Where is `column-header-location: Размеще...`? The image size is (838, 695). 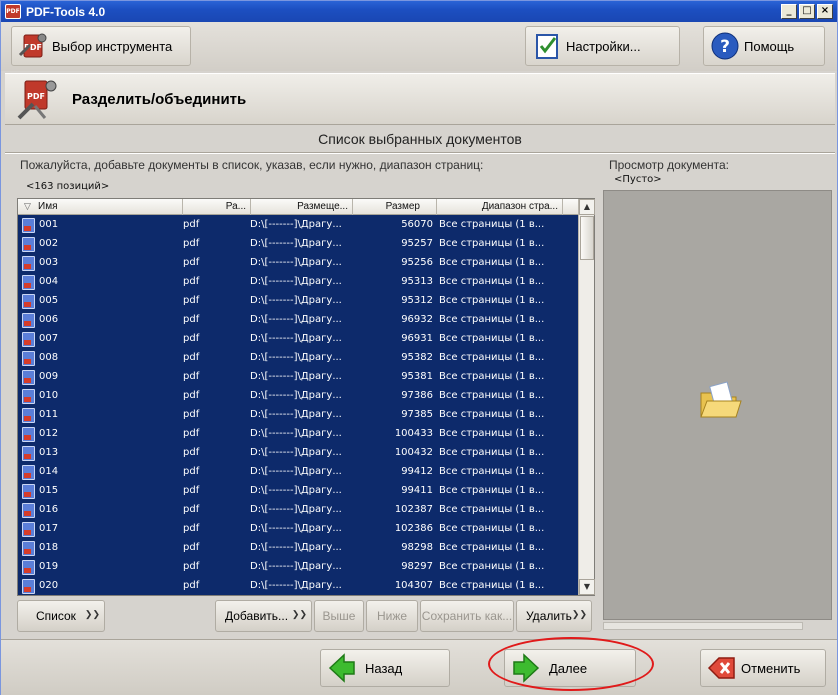
column-header-location: Размеще... is located at coordinates (302, 207).